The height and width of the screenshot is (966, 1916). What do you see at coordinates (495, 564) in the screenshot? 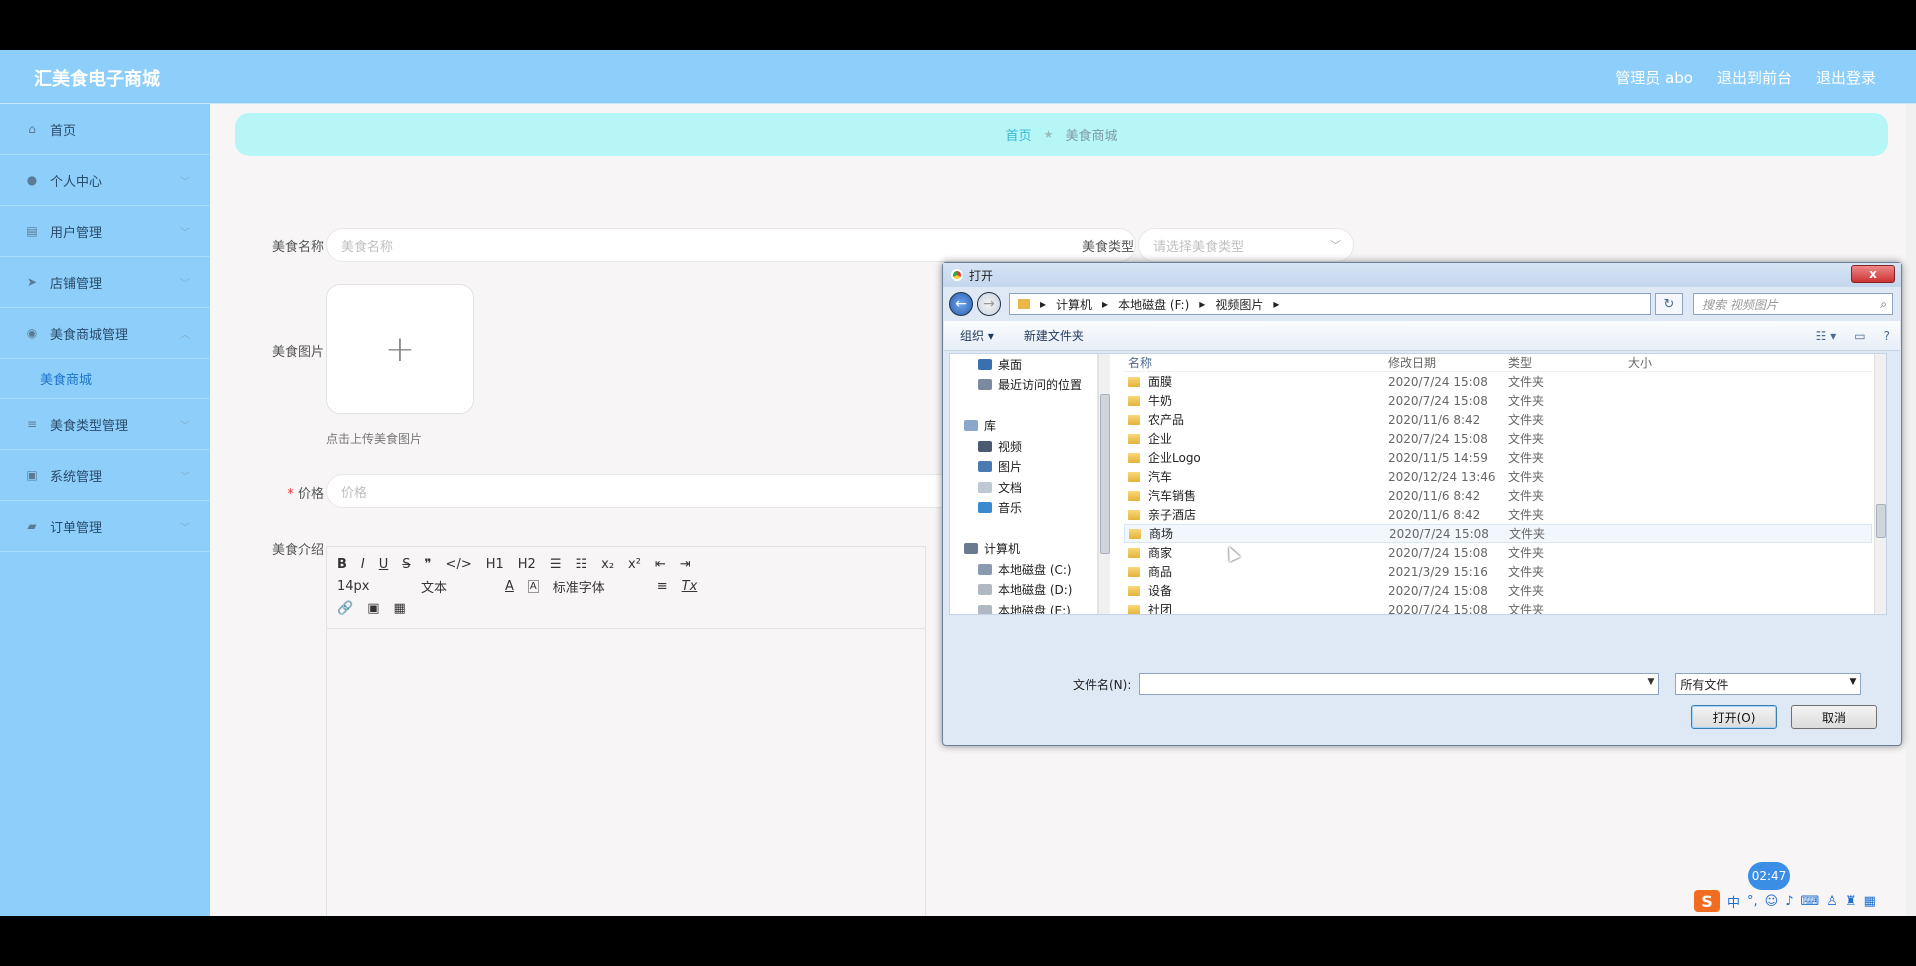
I see `h1-button: H1` at bounding box center [495, 564].